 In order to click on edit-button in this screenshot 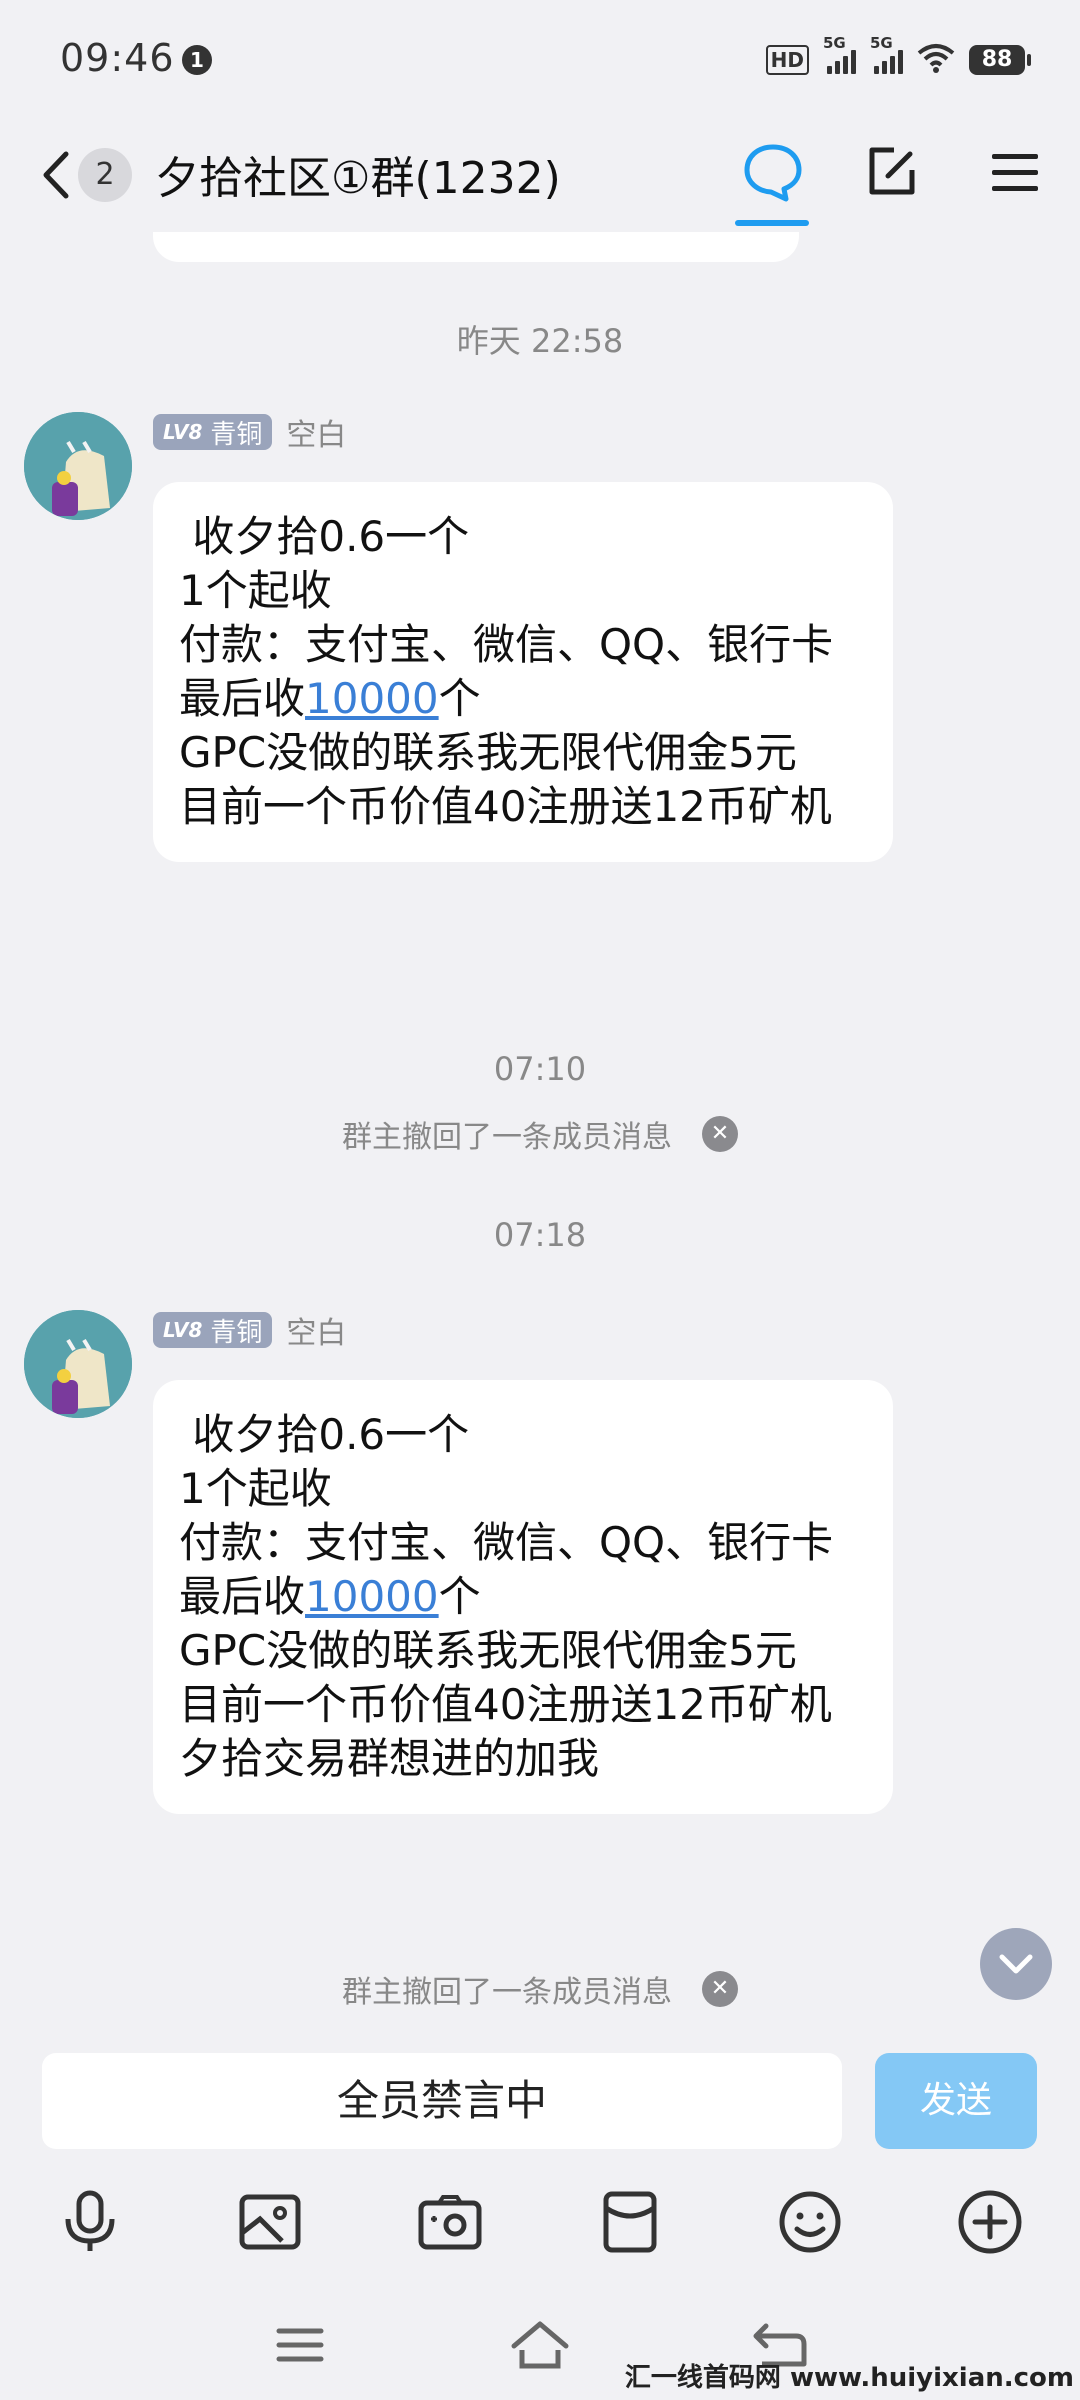, I will do `click(892, 172)`.